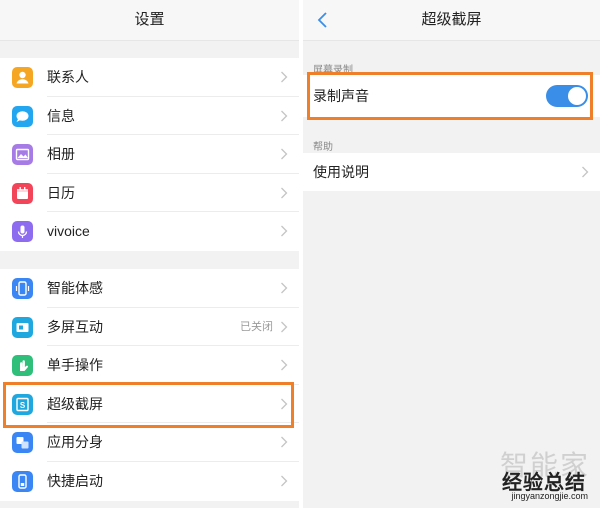 The height and width of the screenshot is (508, 600). Describe the element at coordinates (75, 481) in the screenshot. I see `settings-item-label: 快捷启动` at that location.